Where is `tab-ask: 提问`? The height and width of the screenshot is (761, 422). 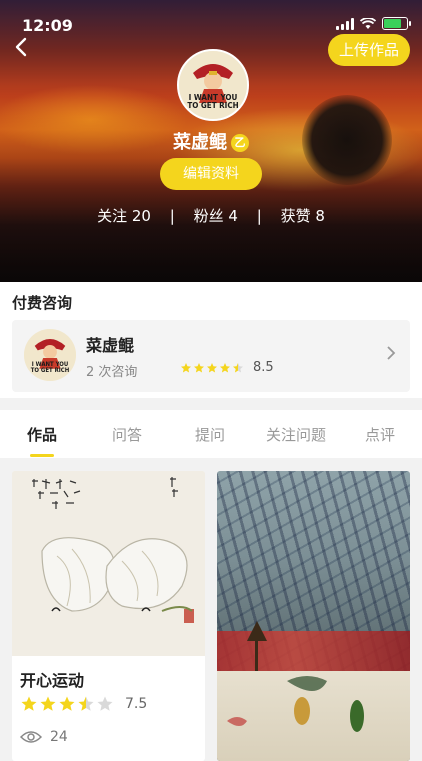
tab-ask: 提问 is located at coordinates (210, 434).